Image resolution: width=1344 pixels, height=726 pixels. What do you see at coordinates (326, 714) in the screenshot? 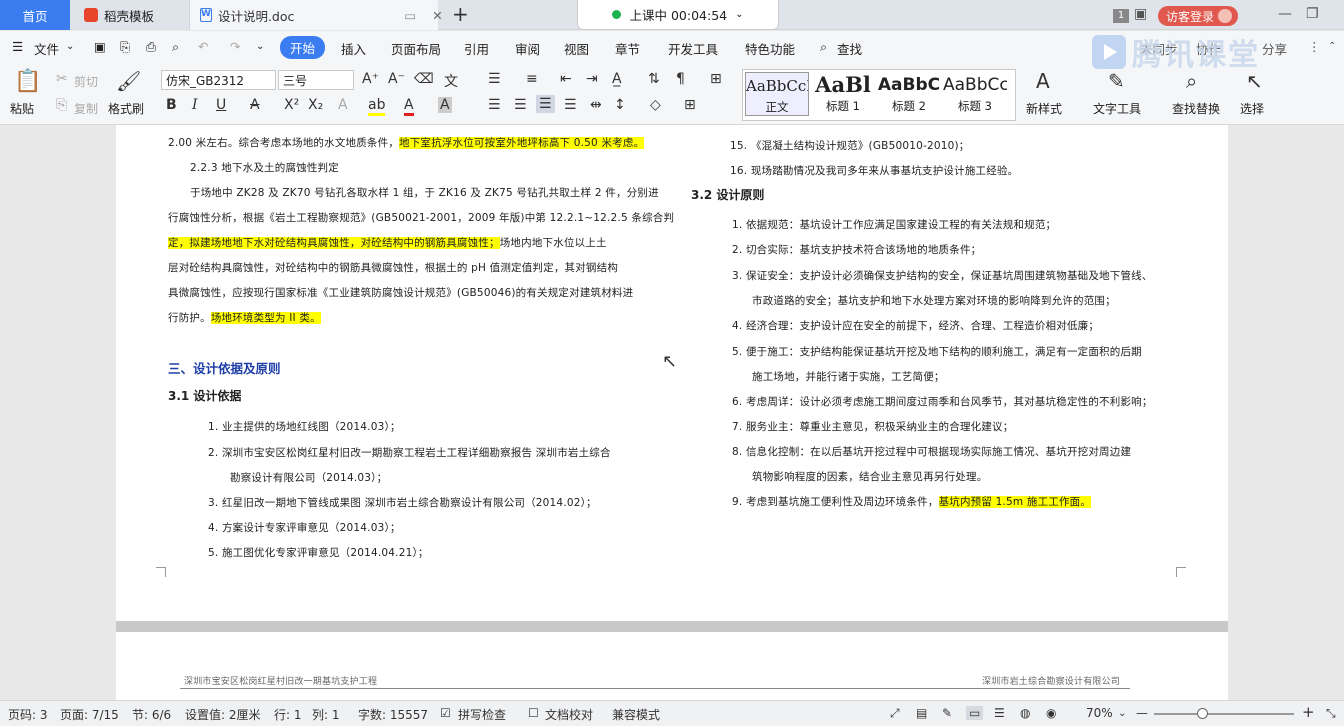
I see `status-col: 列: 1` at bounding box center [326, 714].